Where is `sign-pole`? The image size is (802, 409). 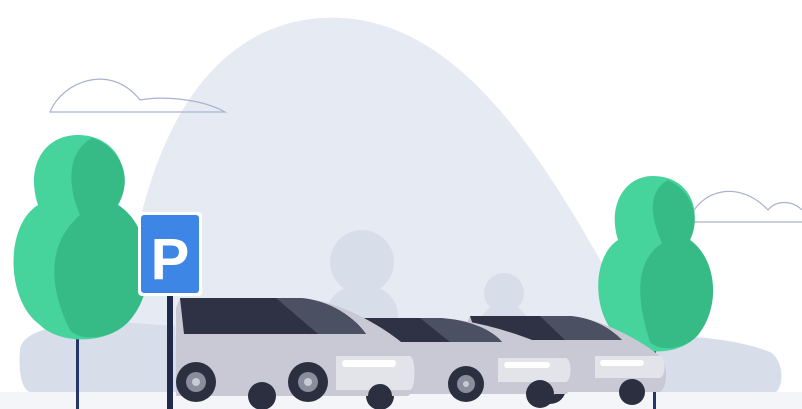
sign-pole is located at coordinates (170, 350).